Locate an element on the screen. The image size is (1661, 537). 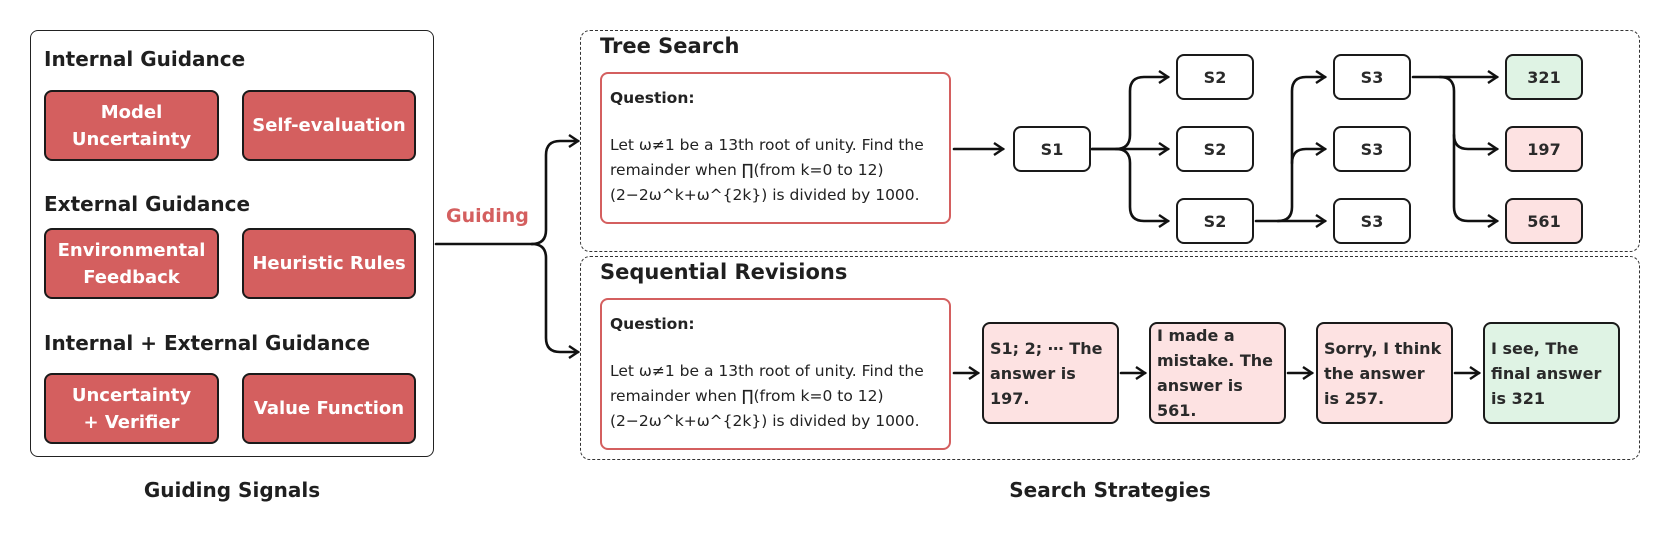
answer-node-321: 321 is located at coordinates (1544, 77).